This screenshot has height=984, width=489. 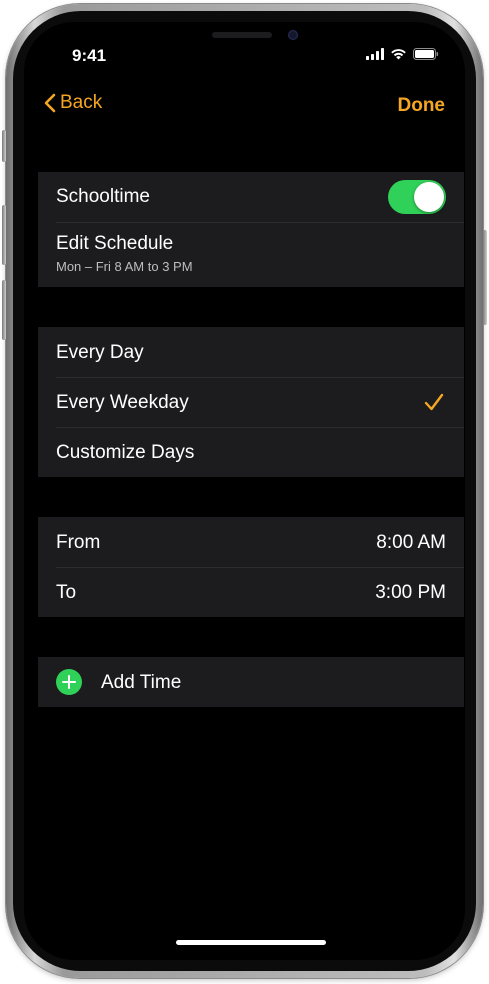 I want to click on add-time-label: Add Time, so click(x=141, y=682).